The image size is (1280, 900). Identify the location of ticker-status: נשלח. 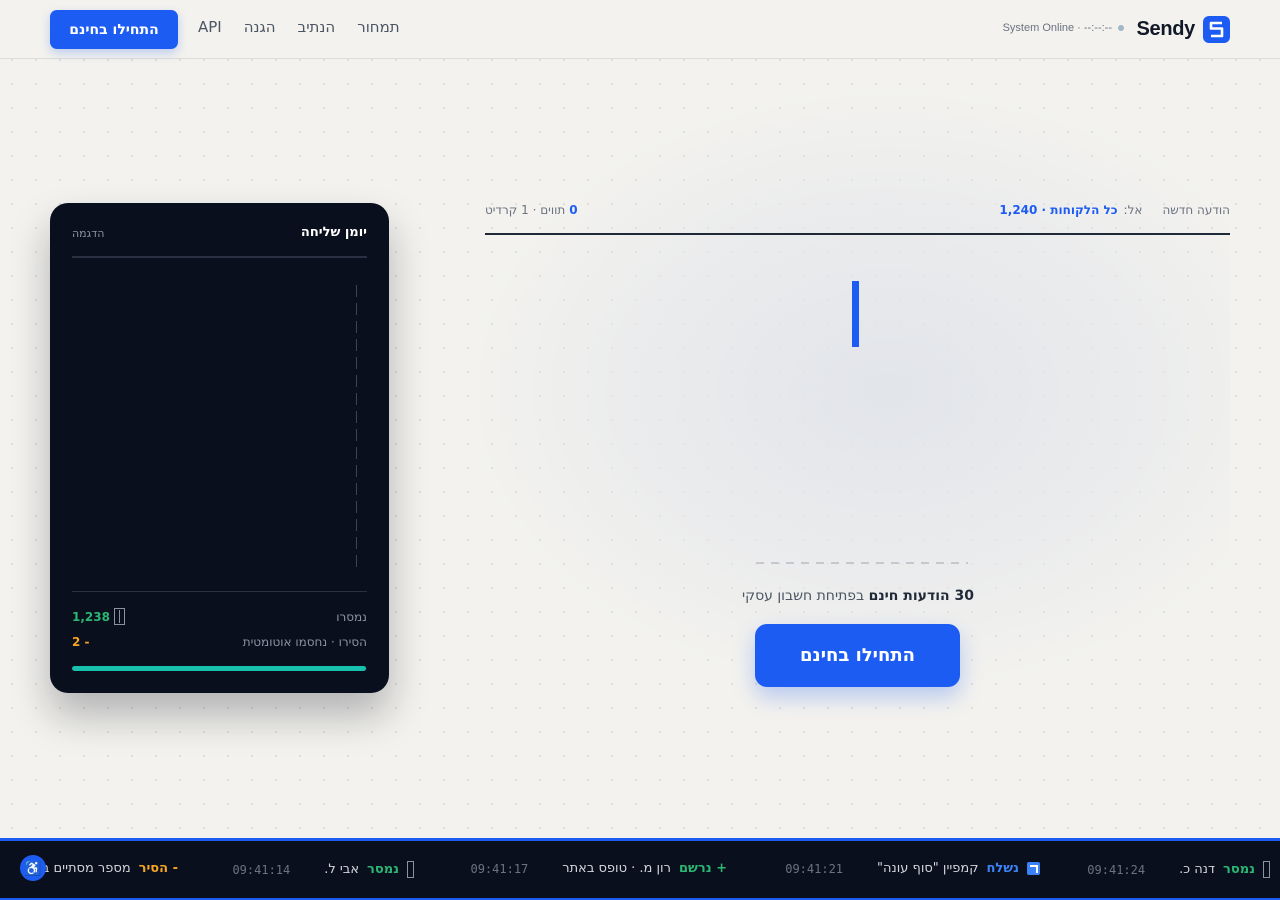
(1002, 868).